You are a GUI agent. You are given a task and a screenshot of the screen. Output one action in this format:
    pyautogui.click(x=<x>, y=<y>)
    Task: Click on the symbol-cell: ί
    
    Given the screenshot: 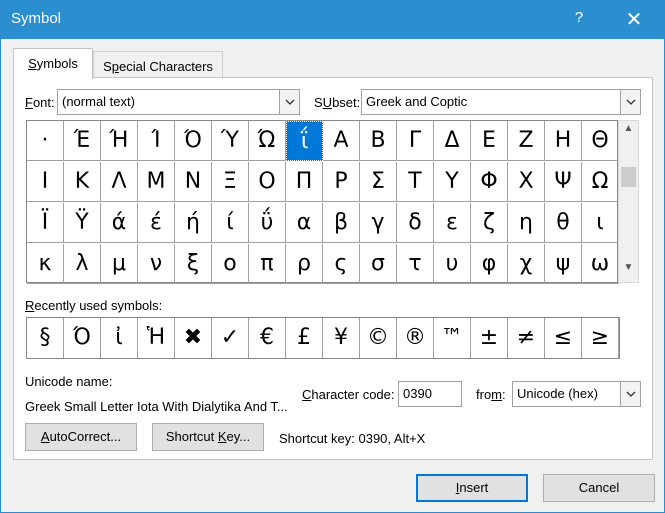 What is the action you would take?
    pyautogui.click(x=230, y=223)
    